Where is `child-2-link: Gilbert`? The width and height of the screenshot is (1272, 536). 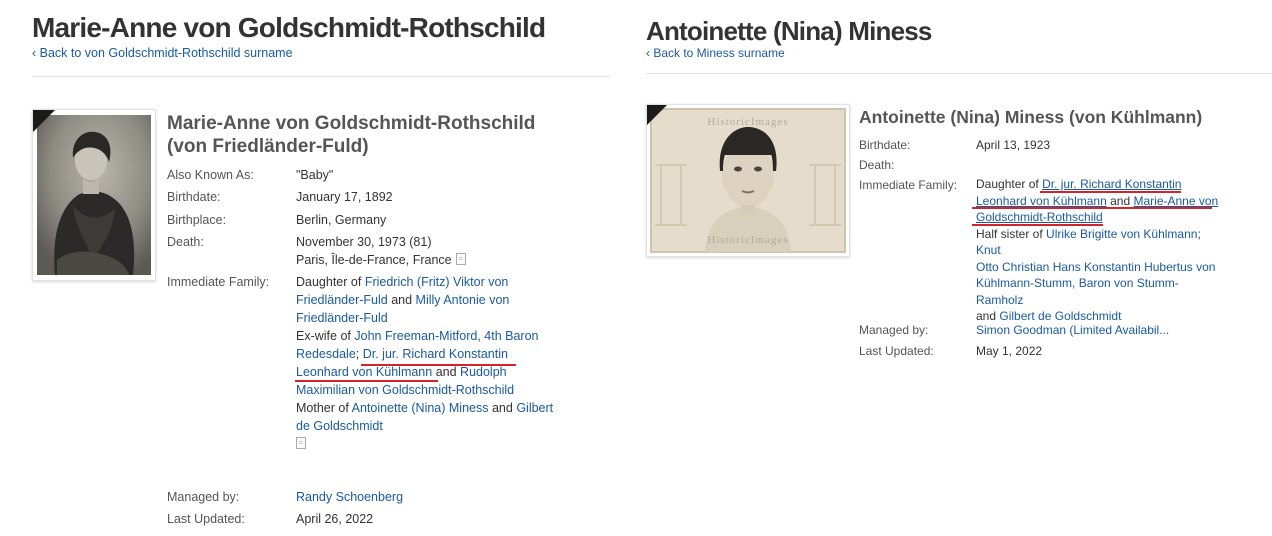
child-2-link: Gilbert is located at coordinates (534, 408).